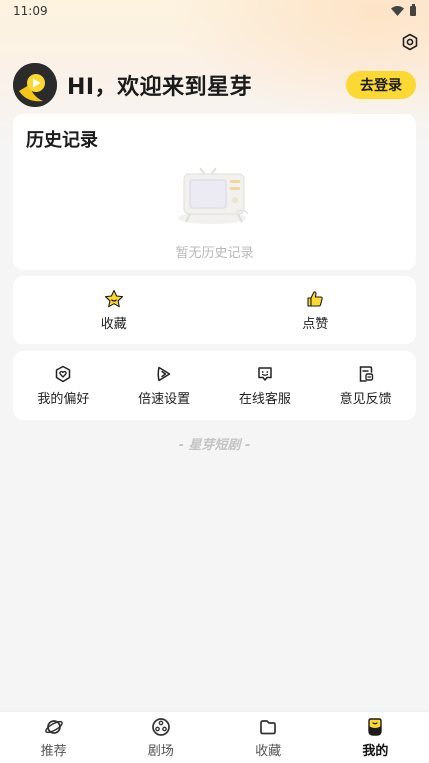 The width and height of the screenshot is (429, 763). Describe the element at coordinates (161, 726) in the screenshot. I see `film-reel-icon` at that location.